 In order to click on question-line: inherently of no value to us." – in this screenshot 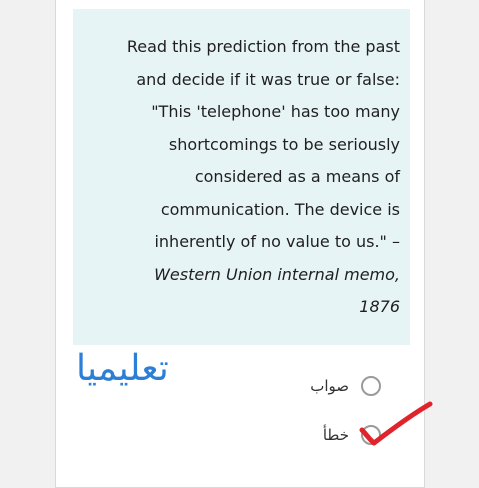, I will do `click(277, 241)`.